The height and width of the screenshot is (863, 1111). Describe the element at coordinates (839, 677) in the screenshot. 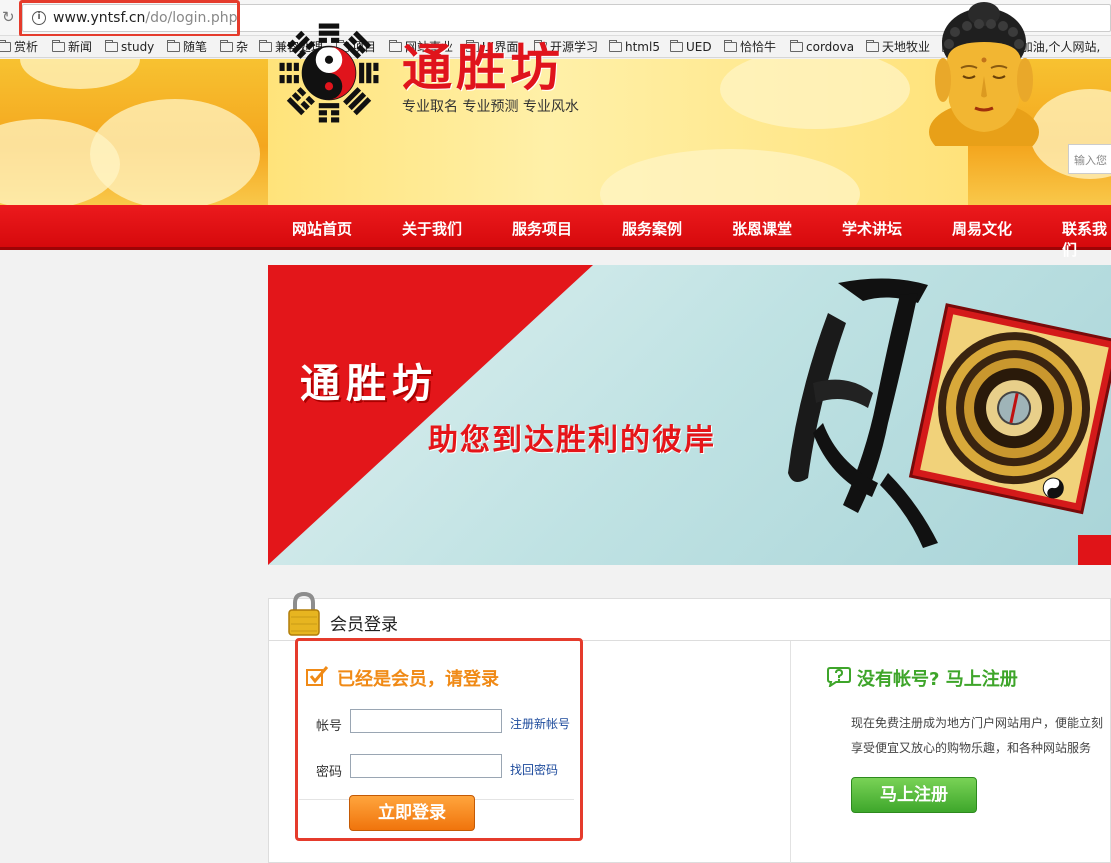

I see `register-question-icon` at that location.